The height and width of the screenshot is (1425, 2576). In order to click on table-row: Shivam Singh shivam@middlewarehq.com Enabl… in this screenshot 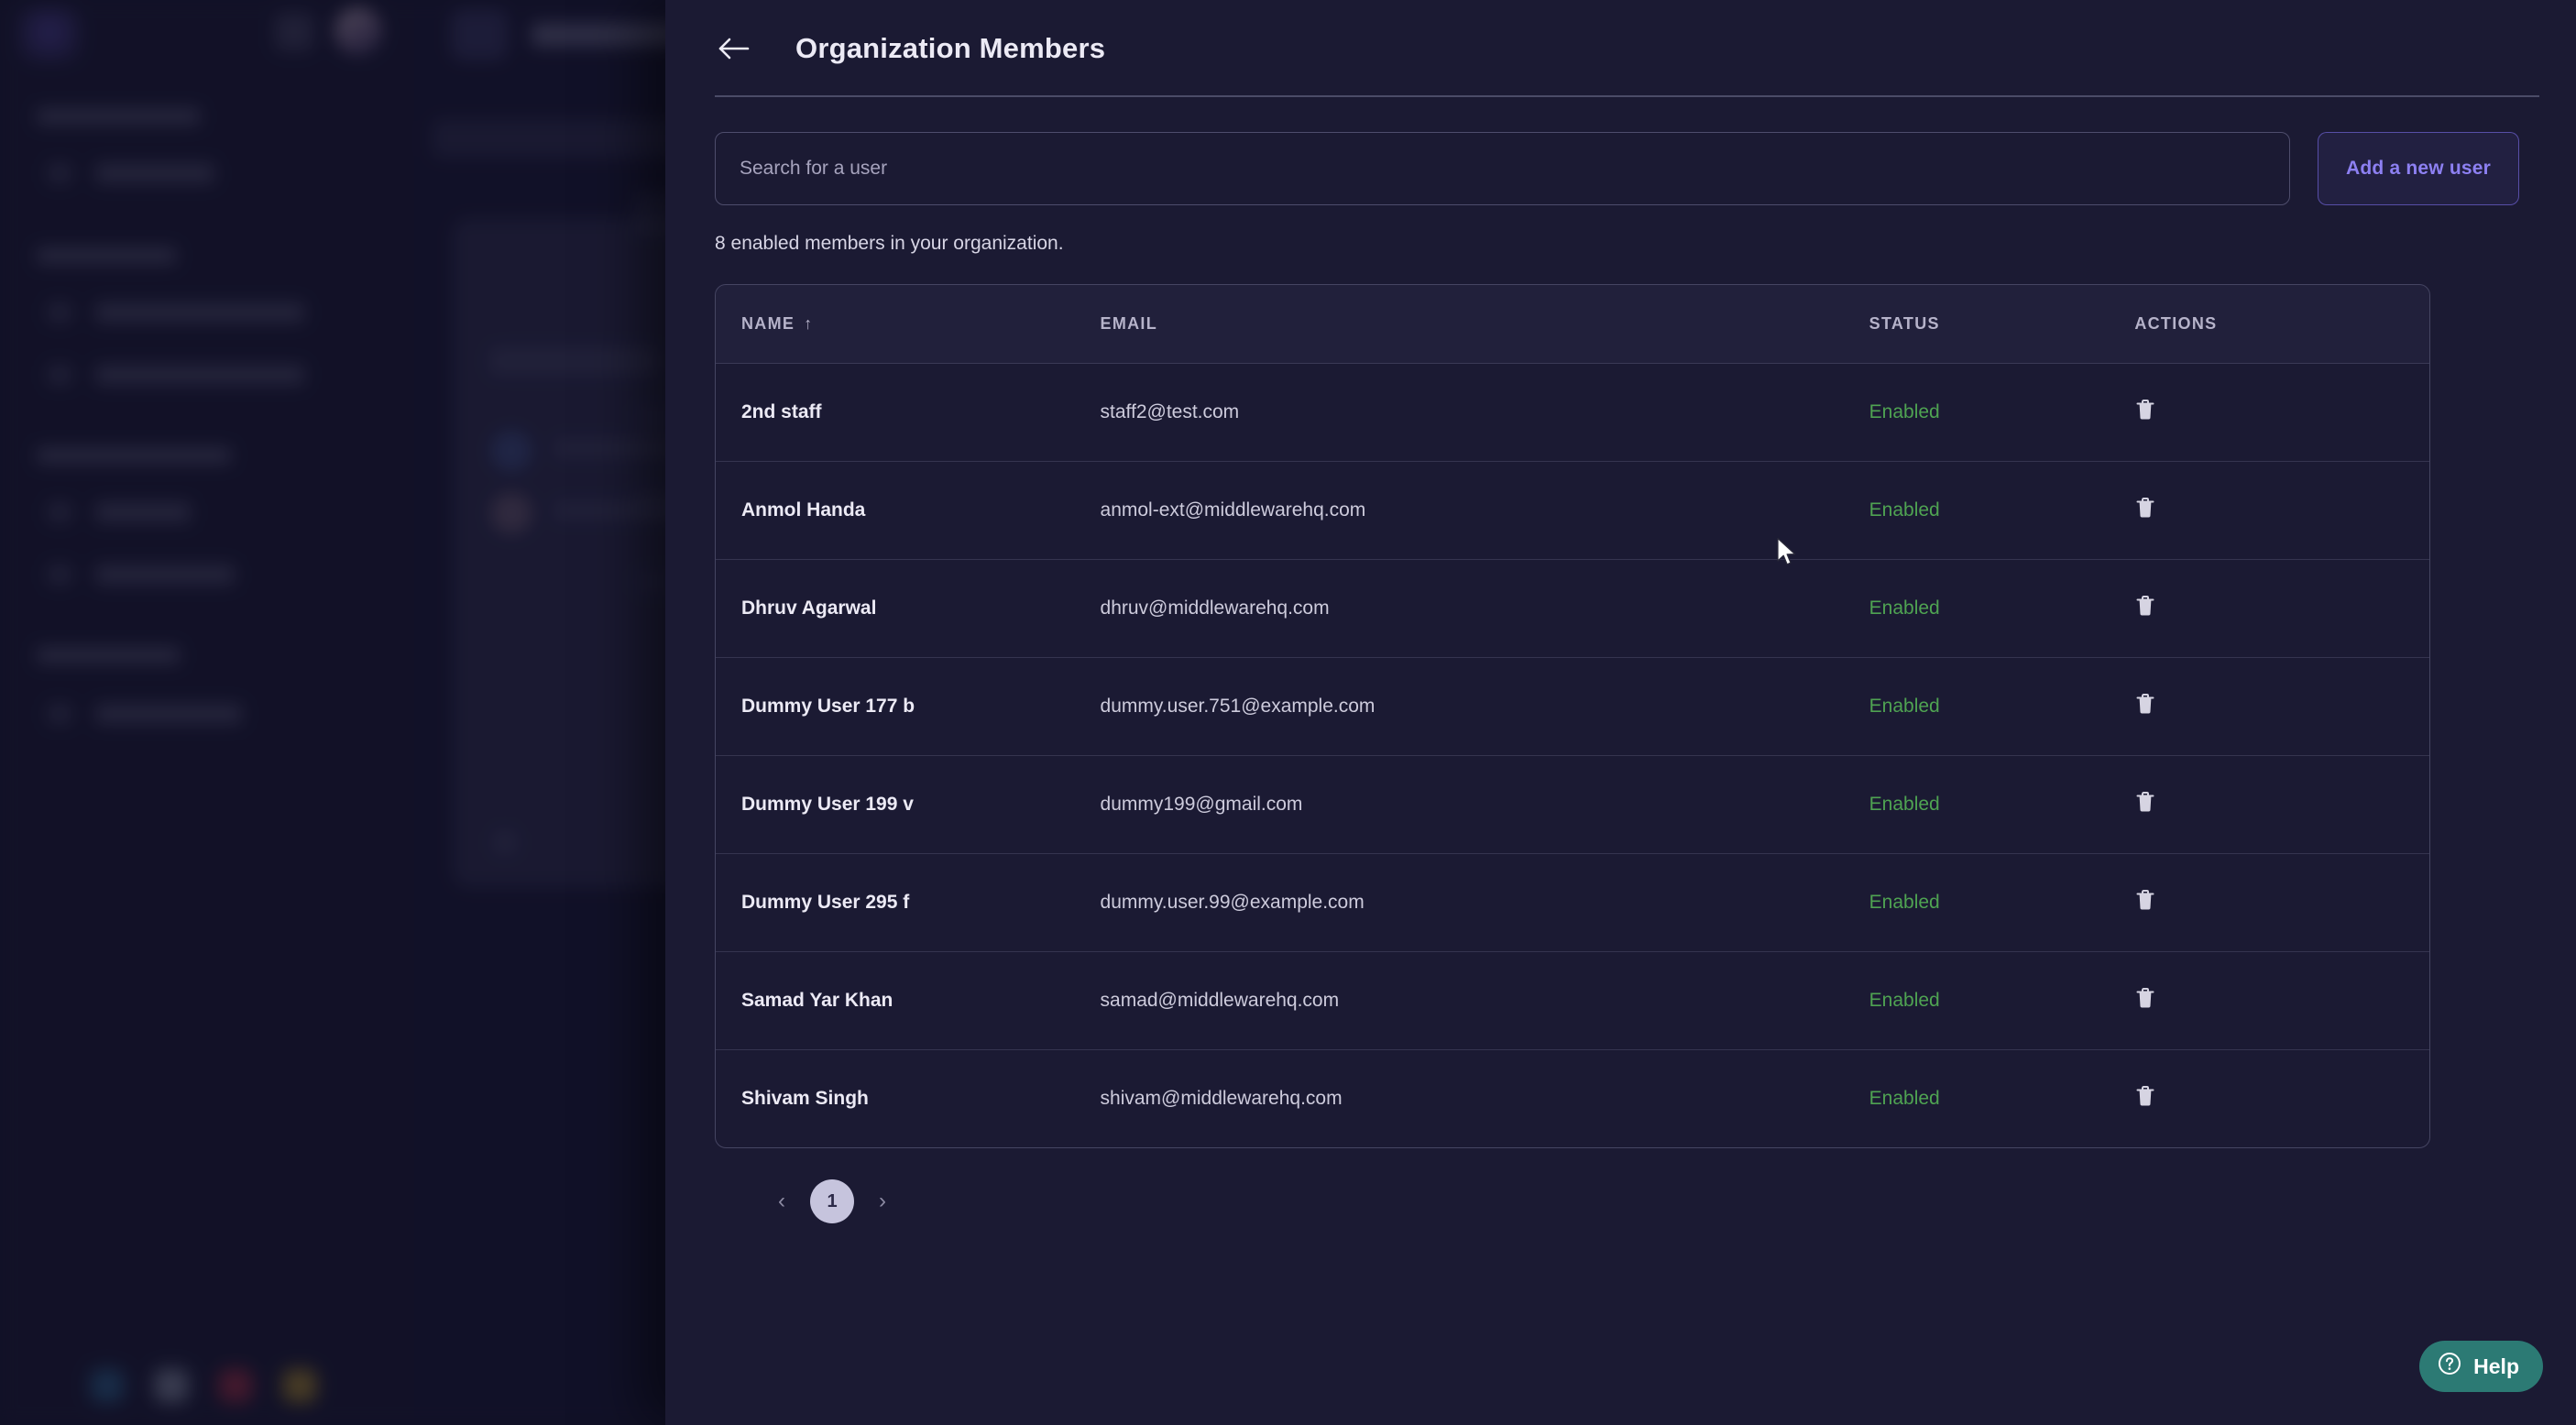, I will do `click(1572, 1098)`.